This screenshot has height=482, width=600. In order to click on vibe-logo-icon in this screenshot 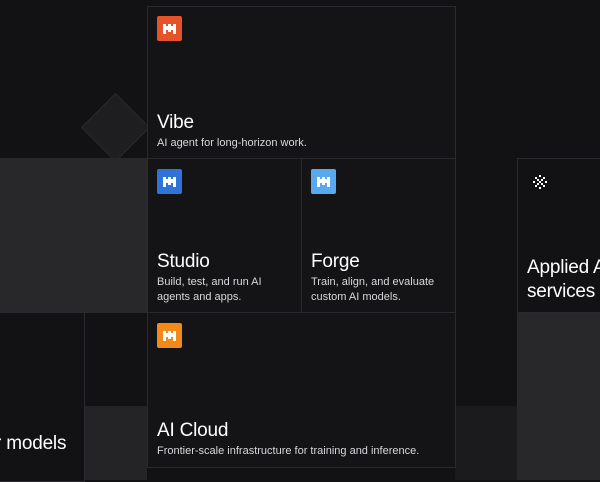, I will do `click(169, 28)`.